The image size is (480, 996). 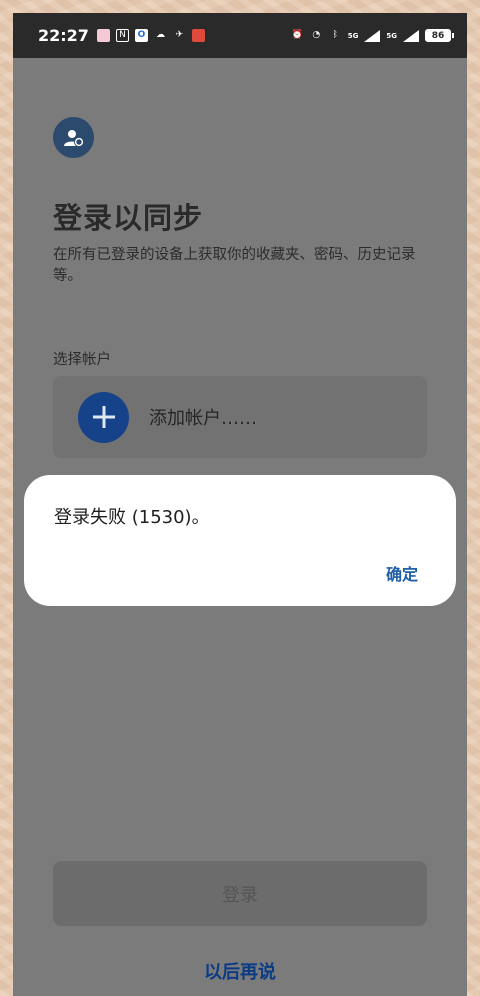 I want to click on battery-icon: 86, so click(x=439, y=35).